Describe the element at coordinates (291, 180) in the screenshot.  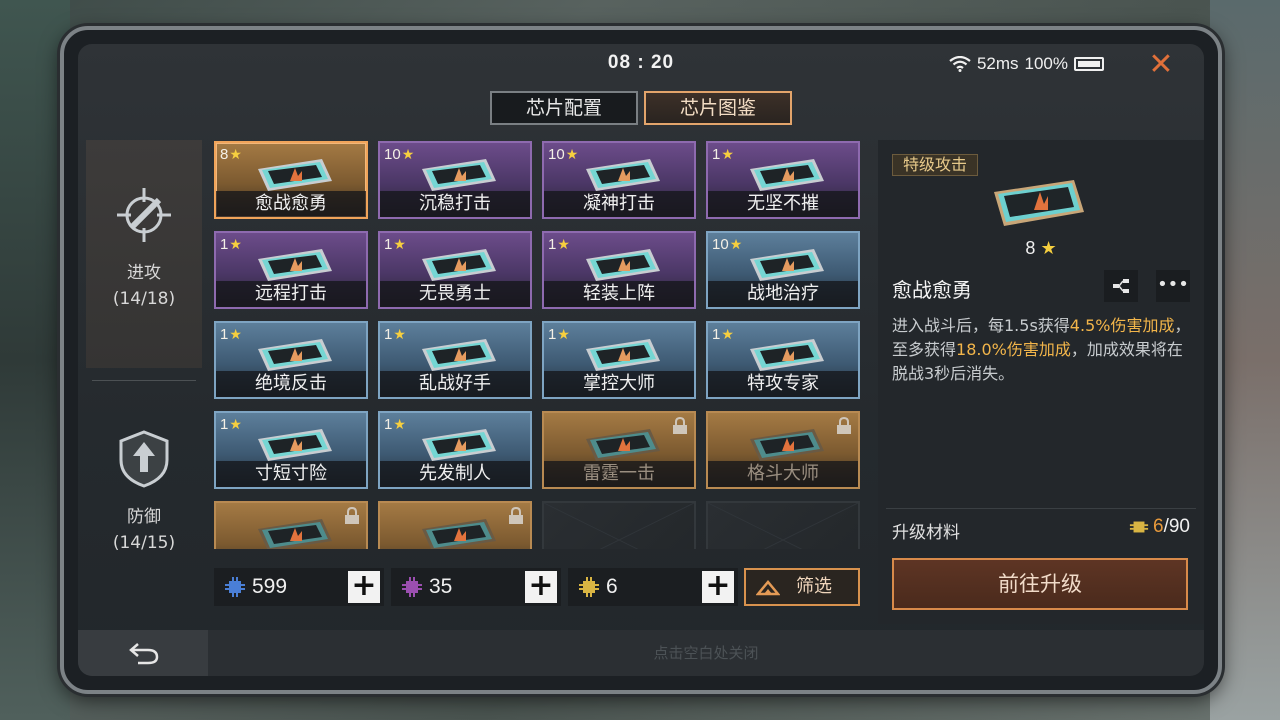
I see `chip-card: 8★ 愈战愈勇` at that location.